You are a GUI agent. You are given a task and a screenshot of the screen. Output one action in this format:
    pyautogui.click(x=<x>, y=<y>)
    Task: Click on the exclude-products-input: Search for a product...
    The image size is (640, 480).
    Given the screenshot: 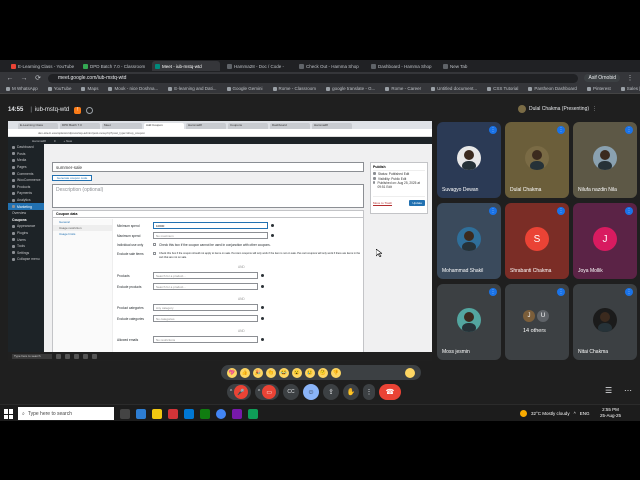 What is the action you would take?
    pyautogui.click(x=205, y=286)
    